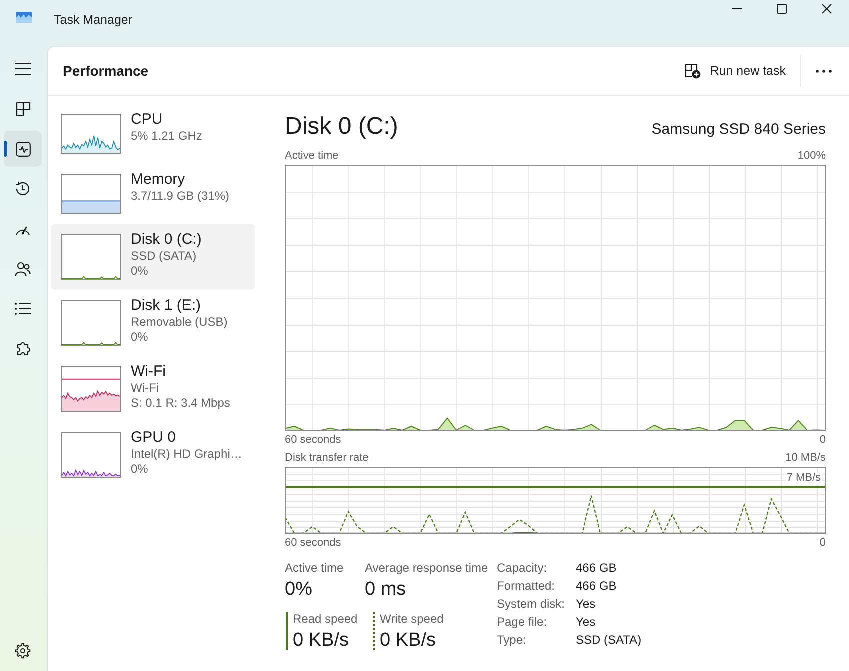  Describe the element at coordinates (737, 8) in the screenshot. I see `minimize-icon` at that location.